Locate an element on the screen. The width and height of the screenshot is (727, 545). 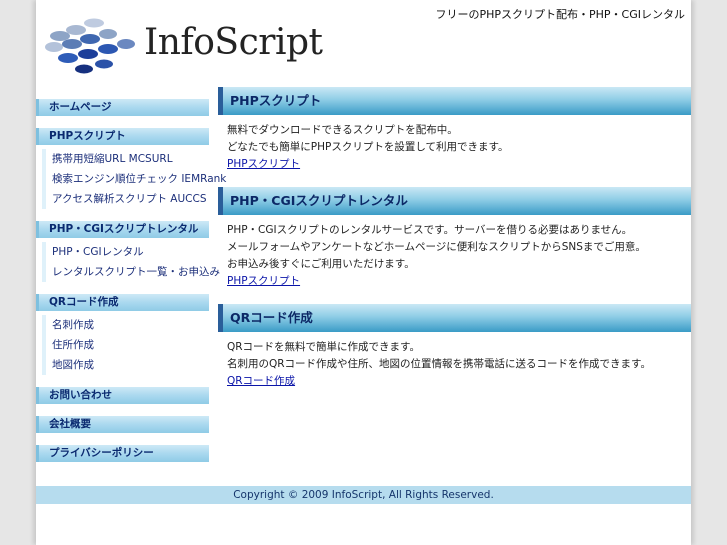
sidebar-heading-home: ホームページ is located at coordinates (122, 107).